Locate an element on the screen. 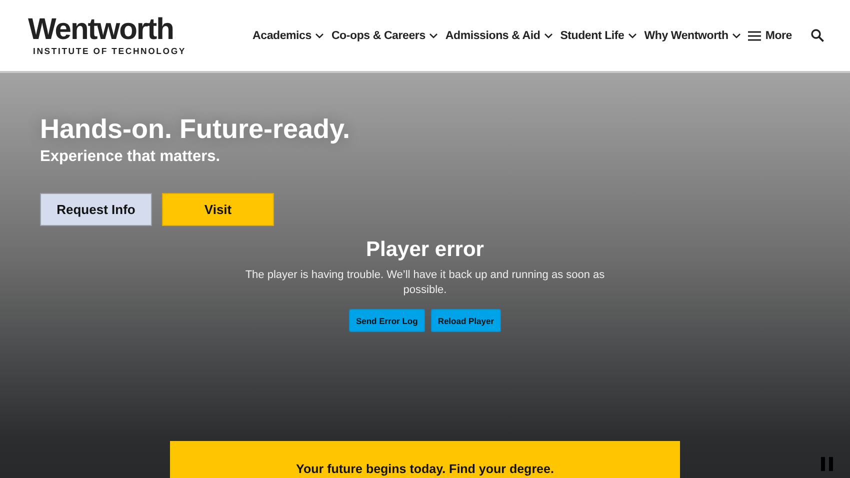 The height and width of the screenshot is (478, 850). logo-wordmark: Wentworth is located at coordinates (101, 30).